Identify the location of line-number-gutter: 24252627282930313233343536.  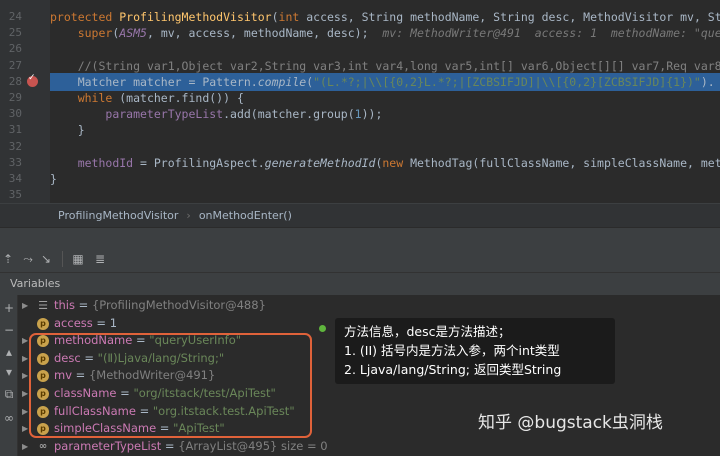
(25, 101).